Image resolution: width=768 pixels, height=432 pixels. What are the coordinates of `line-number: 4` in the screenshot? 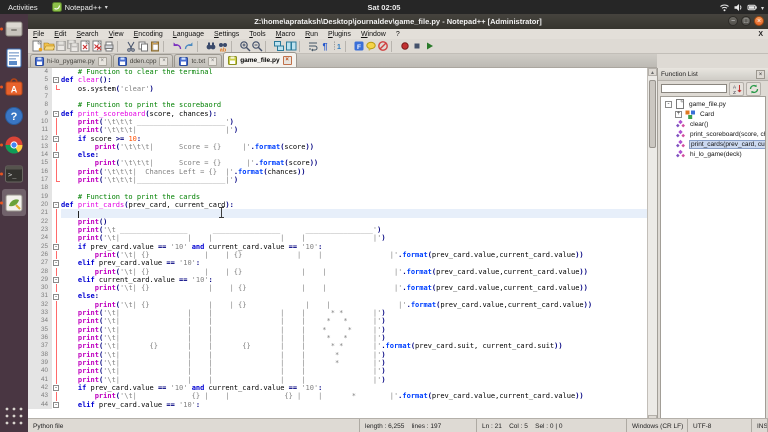 It's located at (40, 72).